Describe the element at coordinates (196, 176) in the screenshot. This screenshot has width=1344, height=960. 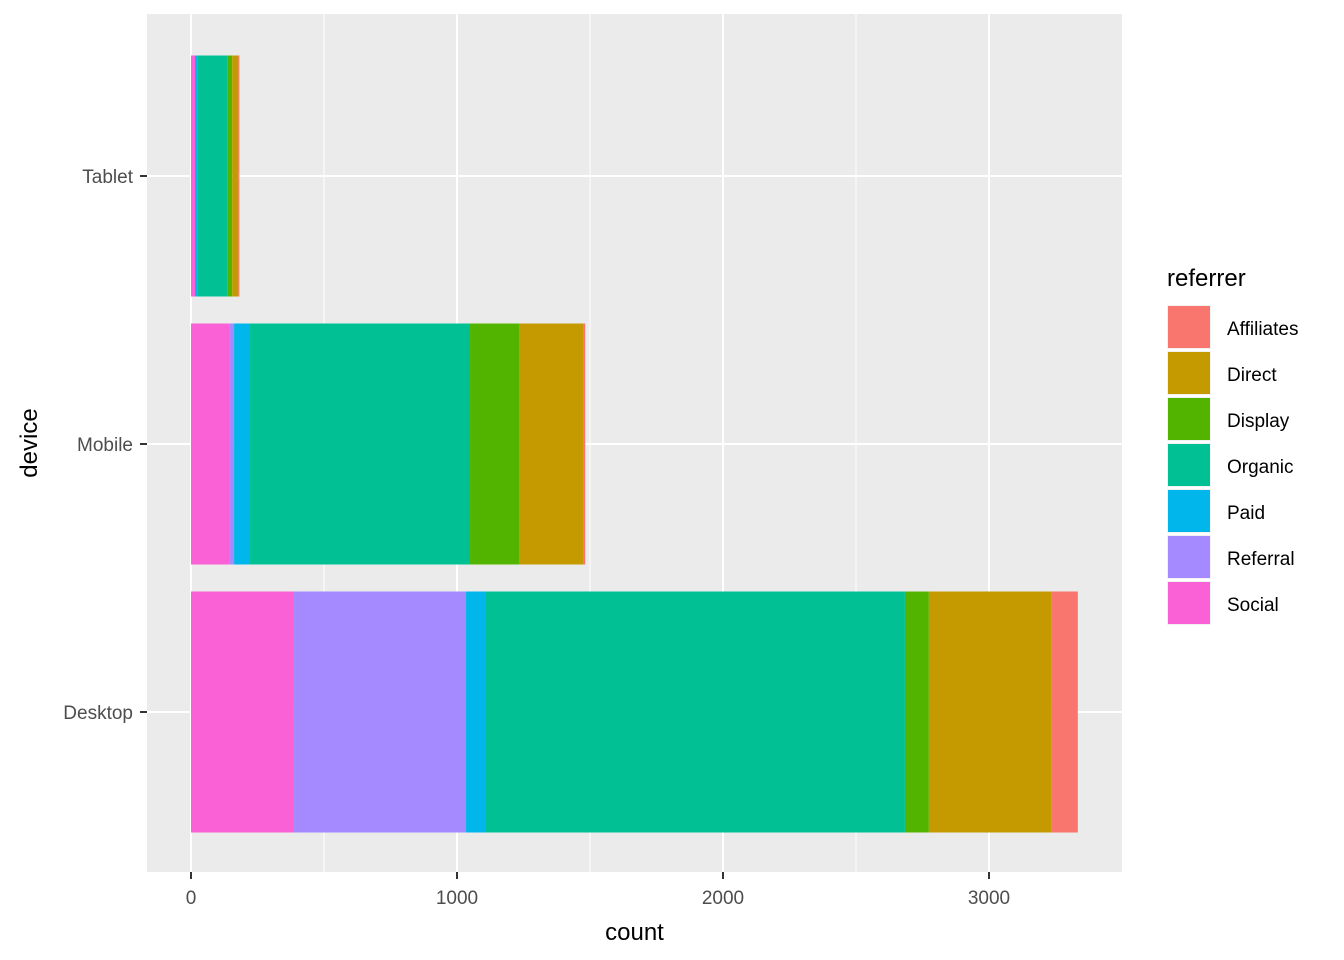
I see `bar-tablet-paid` at that location.